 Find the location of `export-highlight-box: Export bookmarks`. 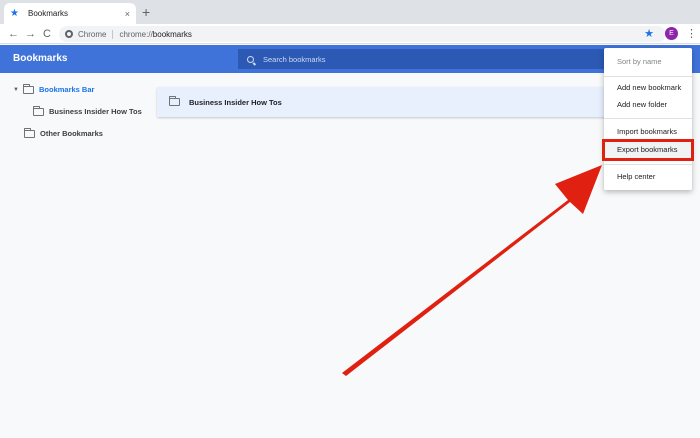

export-highlight-box: Export bookmarks is located at coordinates (648, 150).